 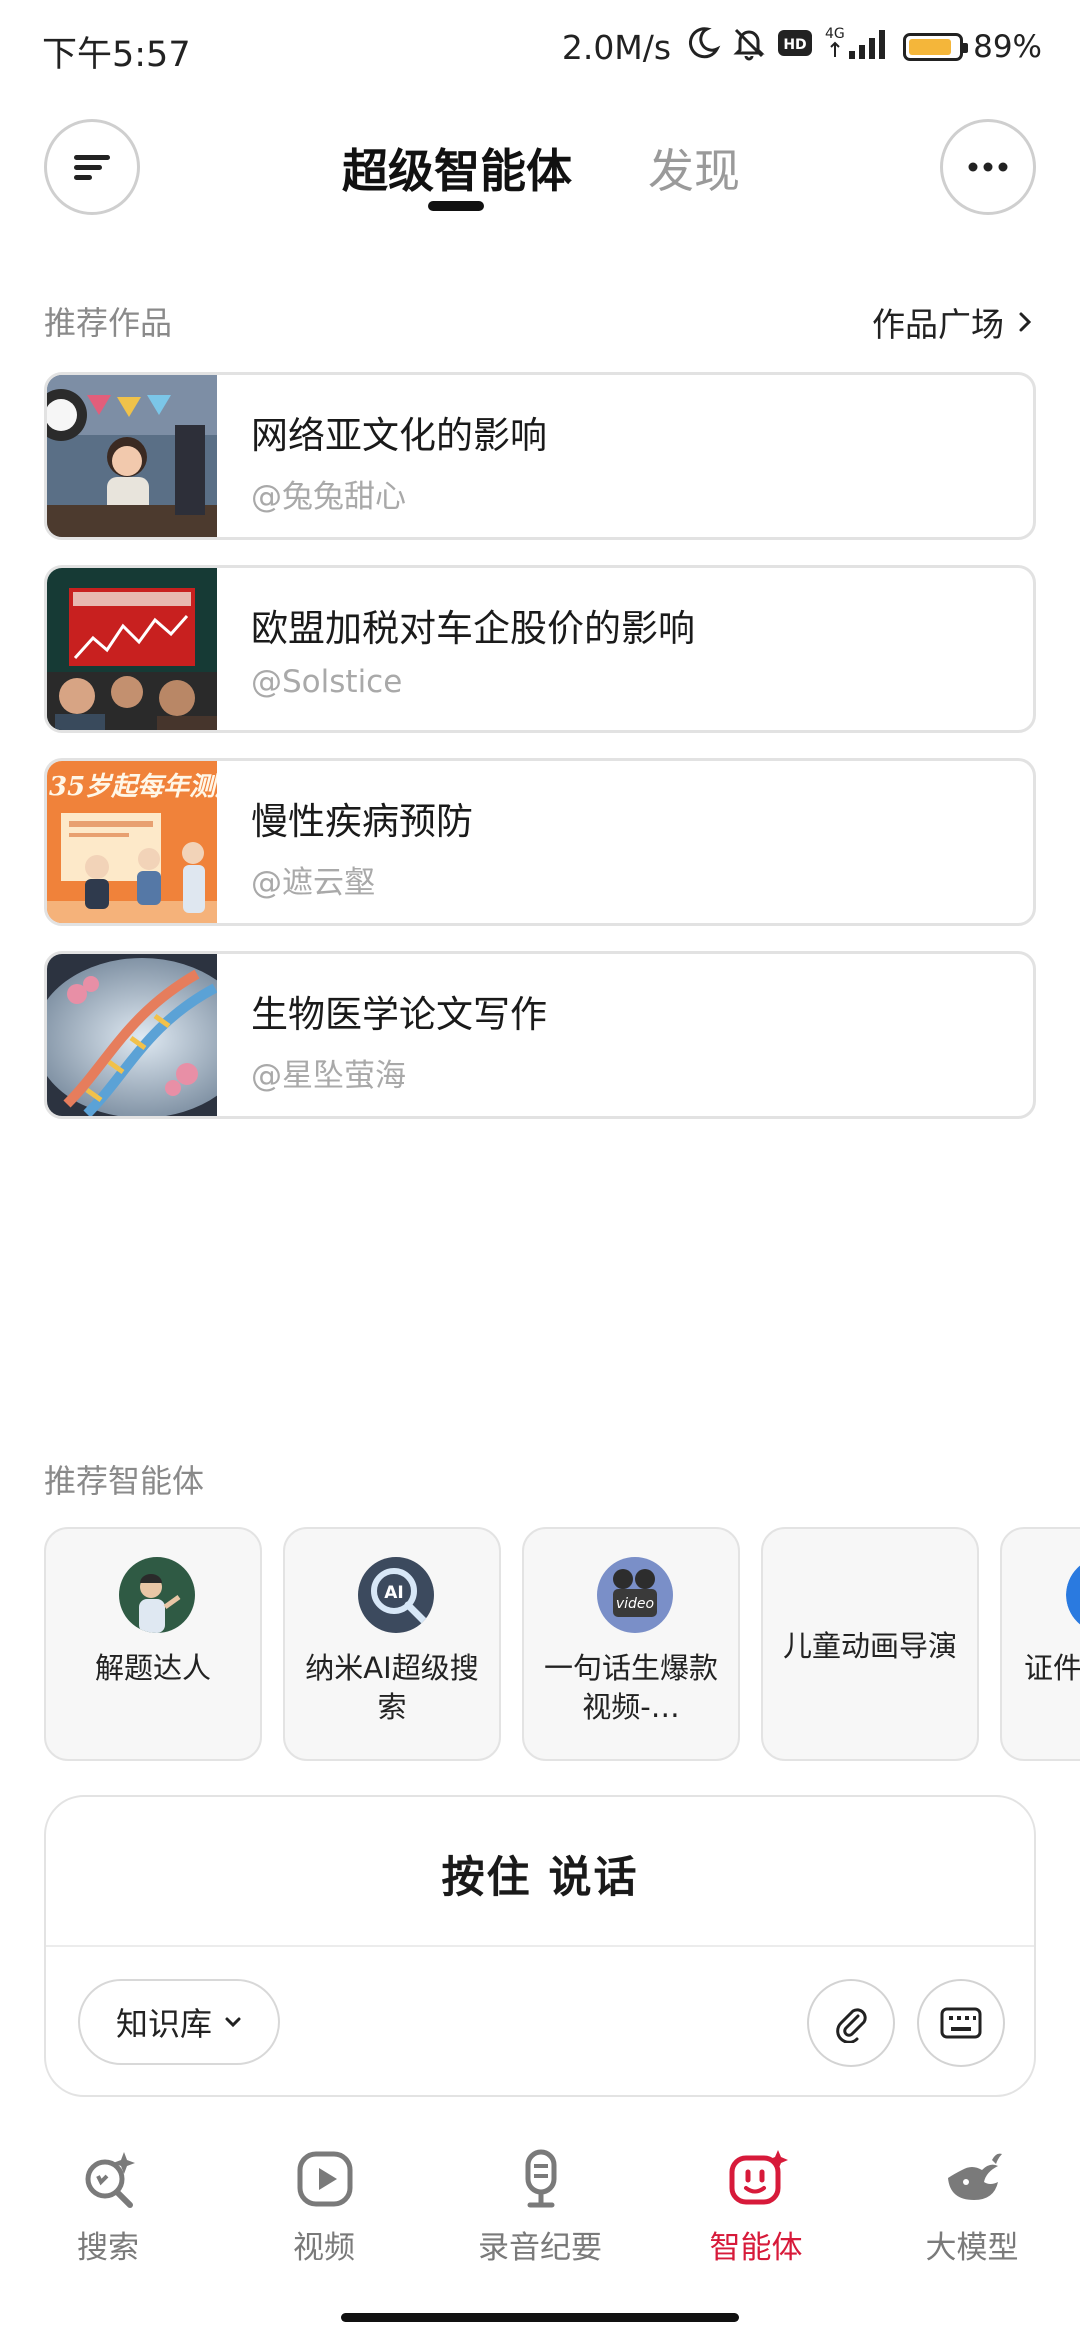 What do you see at coordinates (758, 2177) in the screenshot?
I see `agent-face-icon` at bounding box center [758, 2177].